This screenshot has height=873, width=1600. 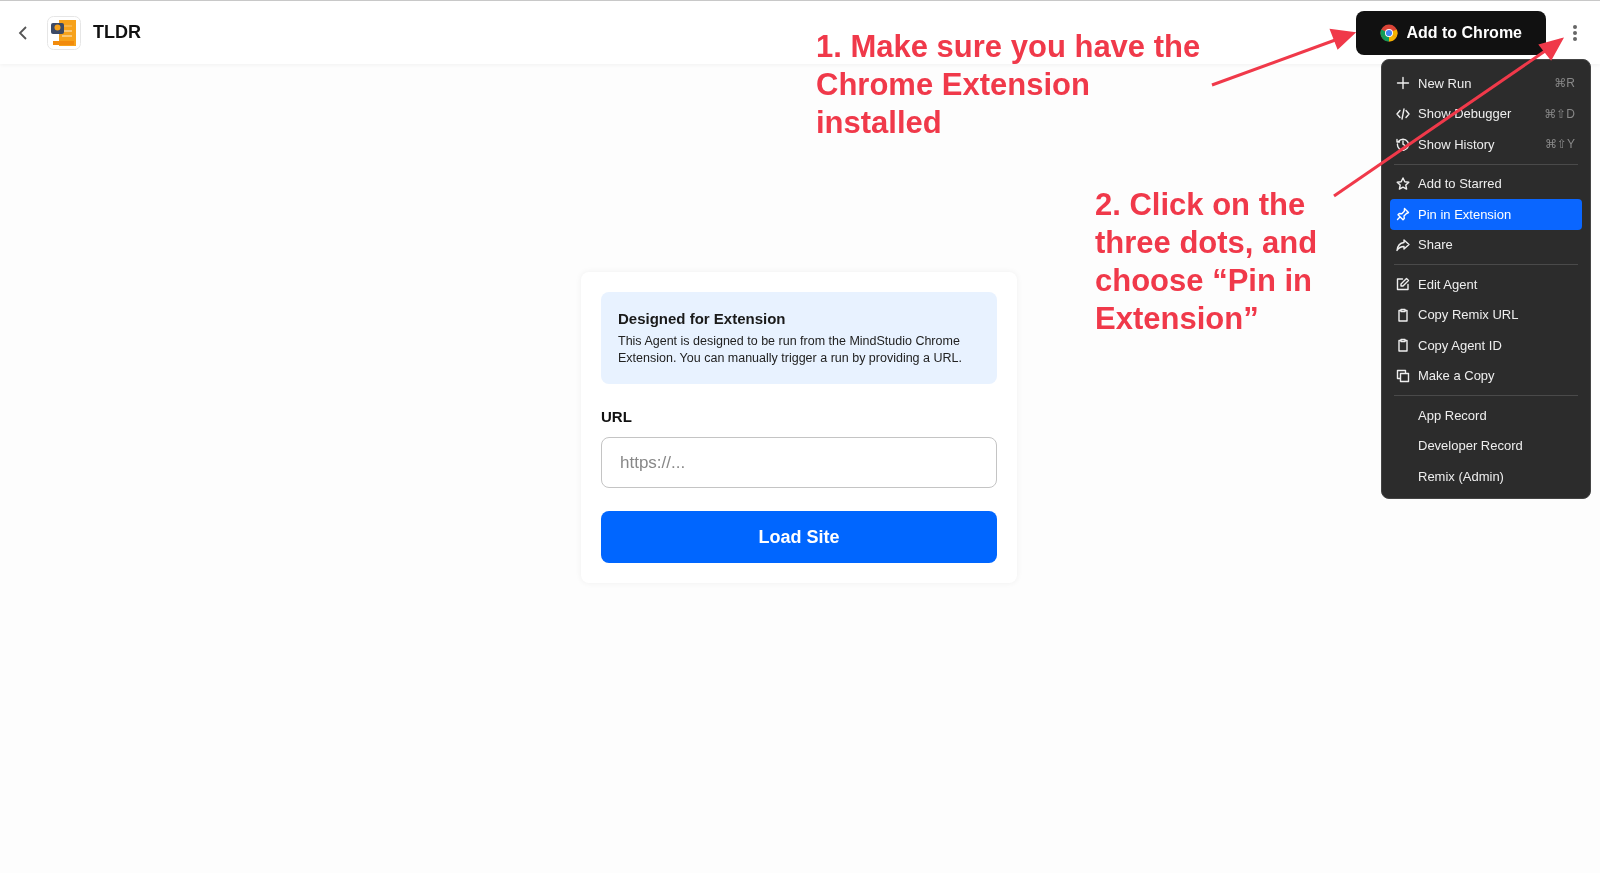 What do you see at coordinates (117, 32) in the screenshot?
I see `app-title: TLDR` at bounding box center [117, 32].